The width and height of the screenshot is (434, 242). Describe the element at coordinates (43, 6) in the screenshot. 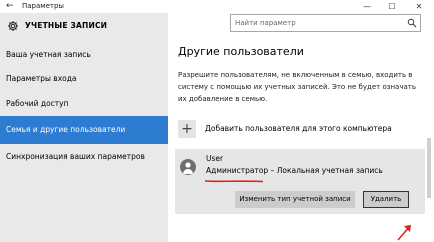

I see `window-title: Параметры` at that location.